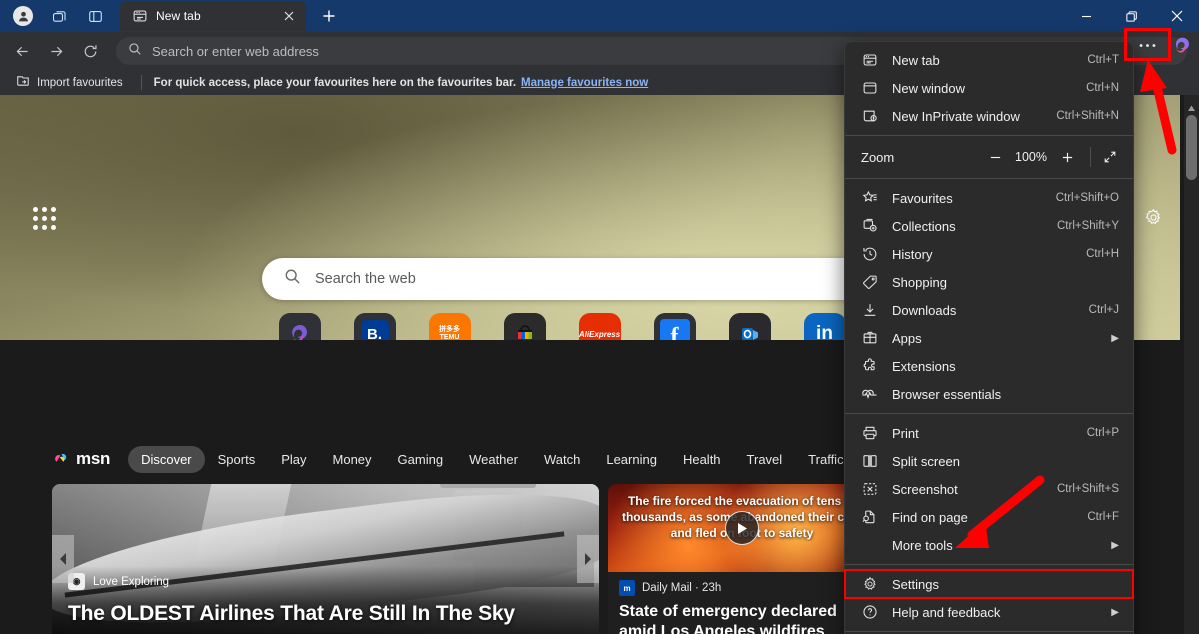 This screenshot has width=1199, height=634. I want to click on msn-tab-learning: Learning, so click(631, 459).